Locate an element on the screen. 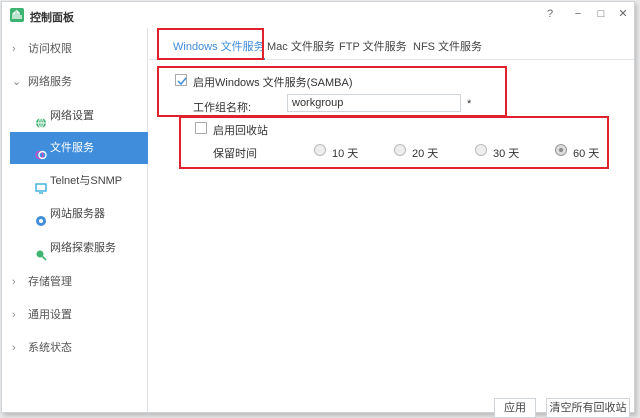  highlight-box-tab is located at coordinates (210, 44).